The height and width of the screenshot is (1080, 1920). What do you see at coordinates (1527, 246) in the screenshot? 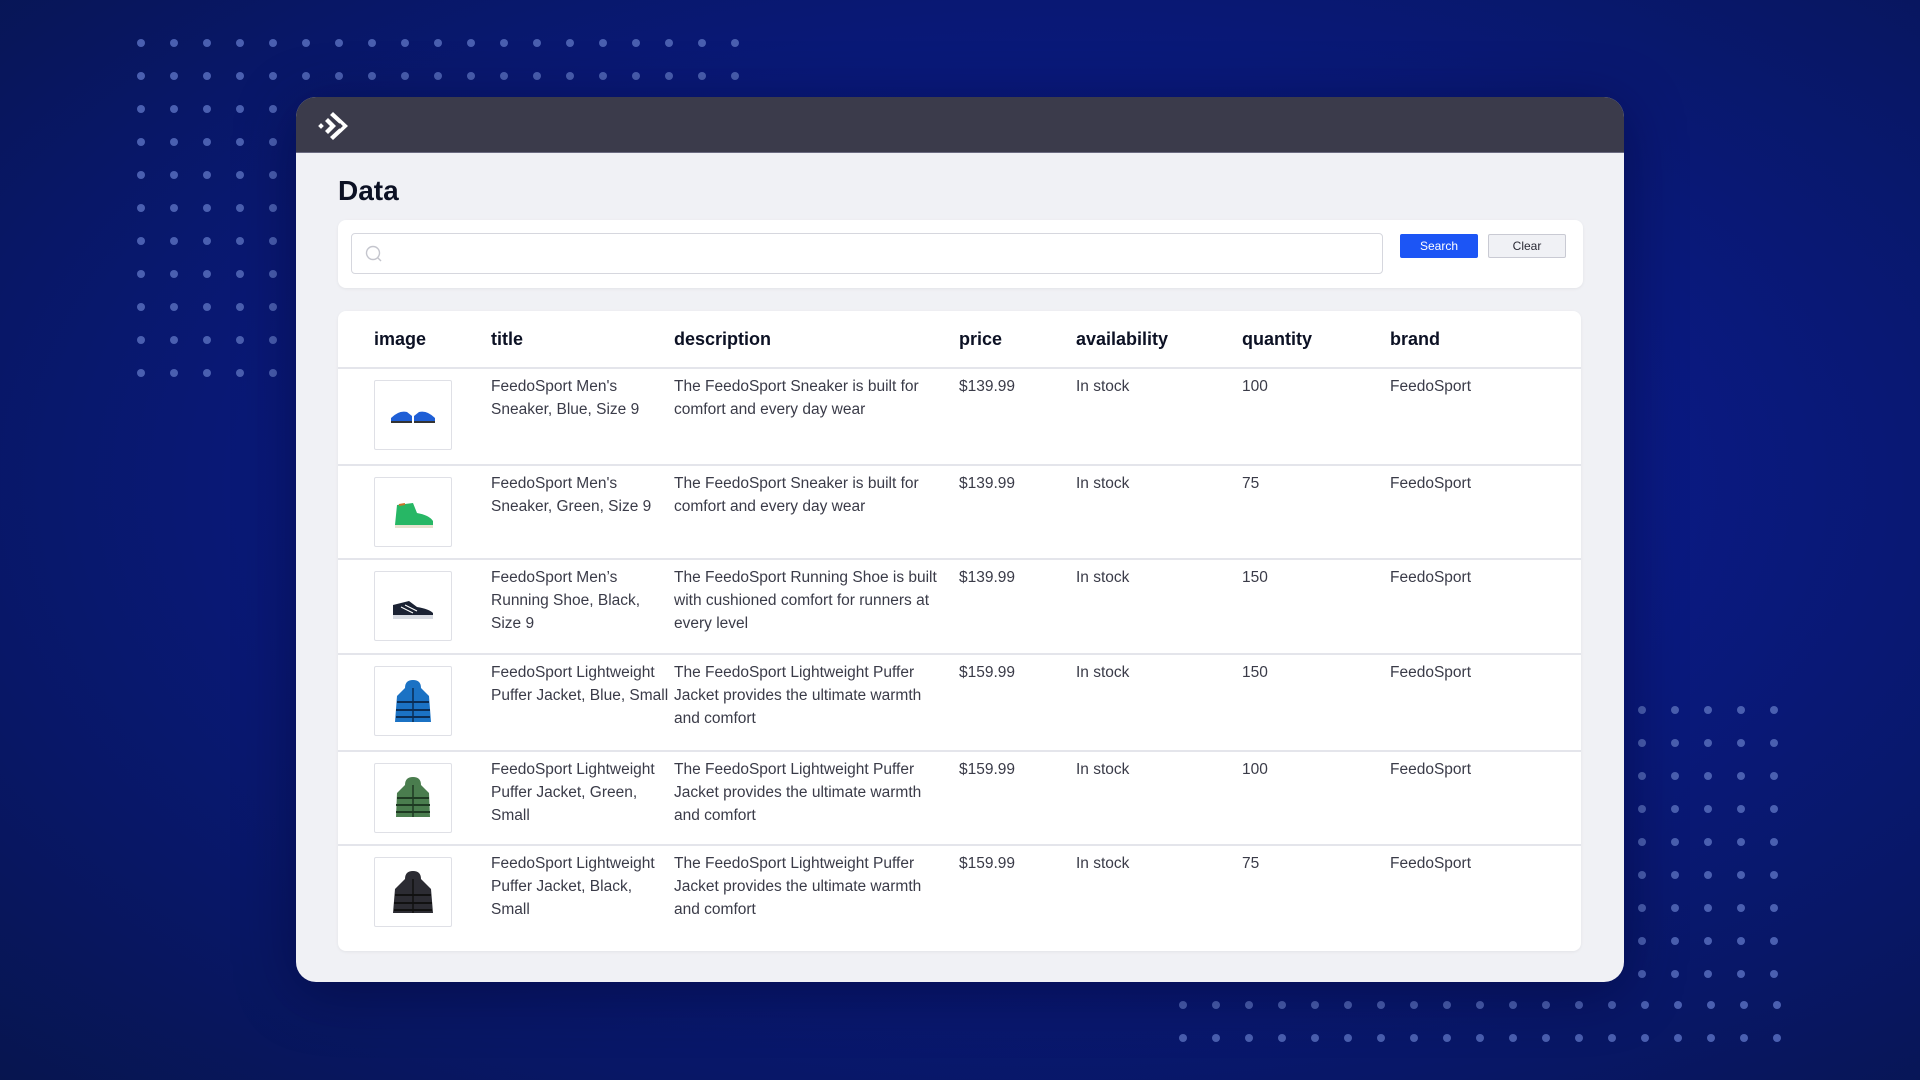
I see `clear-button: Clear` at bounding box center [1527, 246].